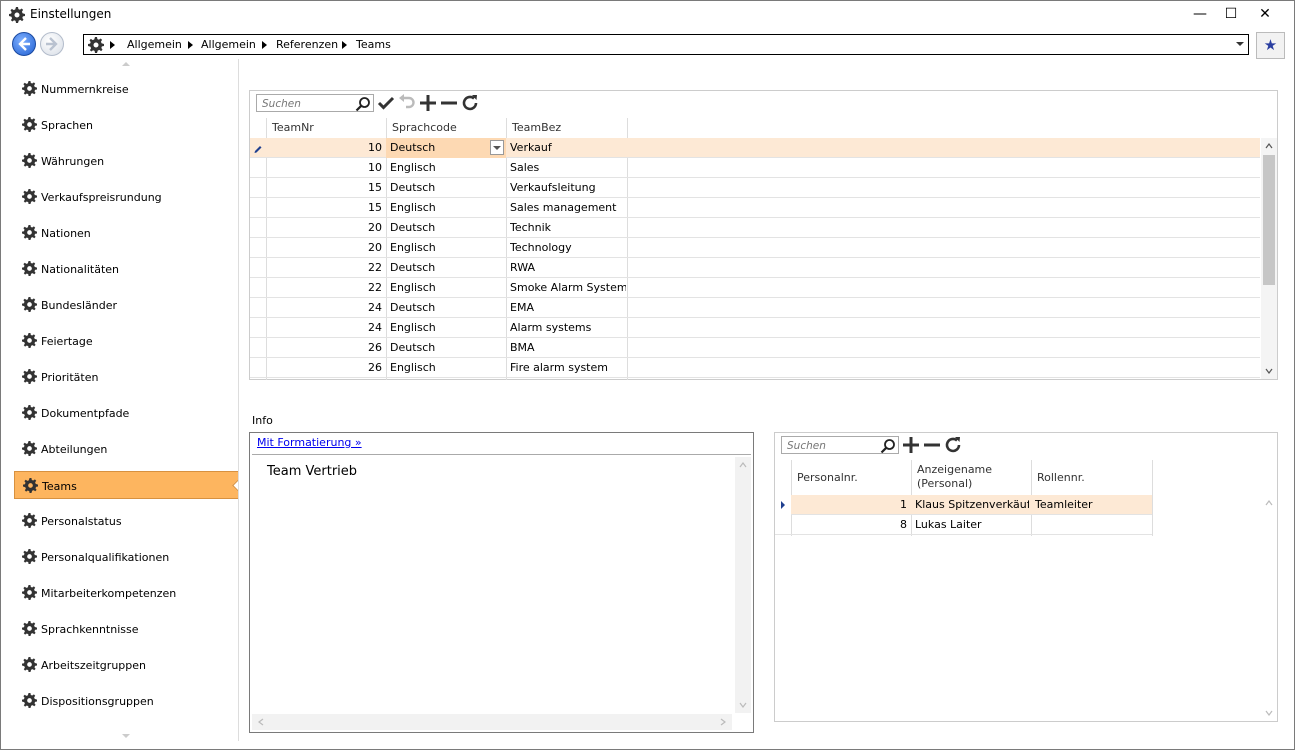 This screenshot has height=750, width=1295. What do you see at coordinates (312, 471) in the screenshot?
I see `info-text: Team Vertrieb` at bounding box center [312, 471].